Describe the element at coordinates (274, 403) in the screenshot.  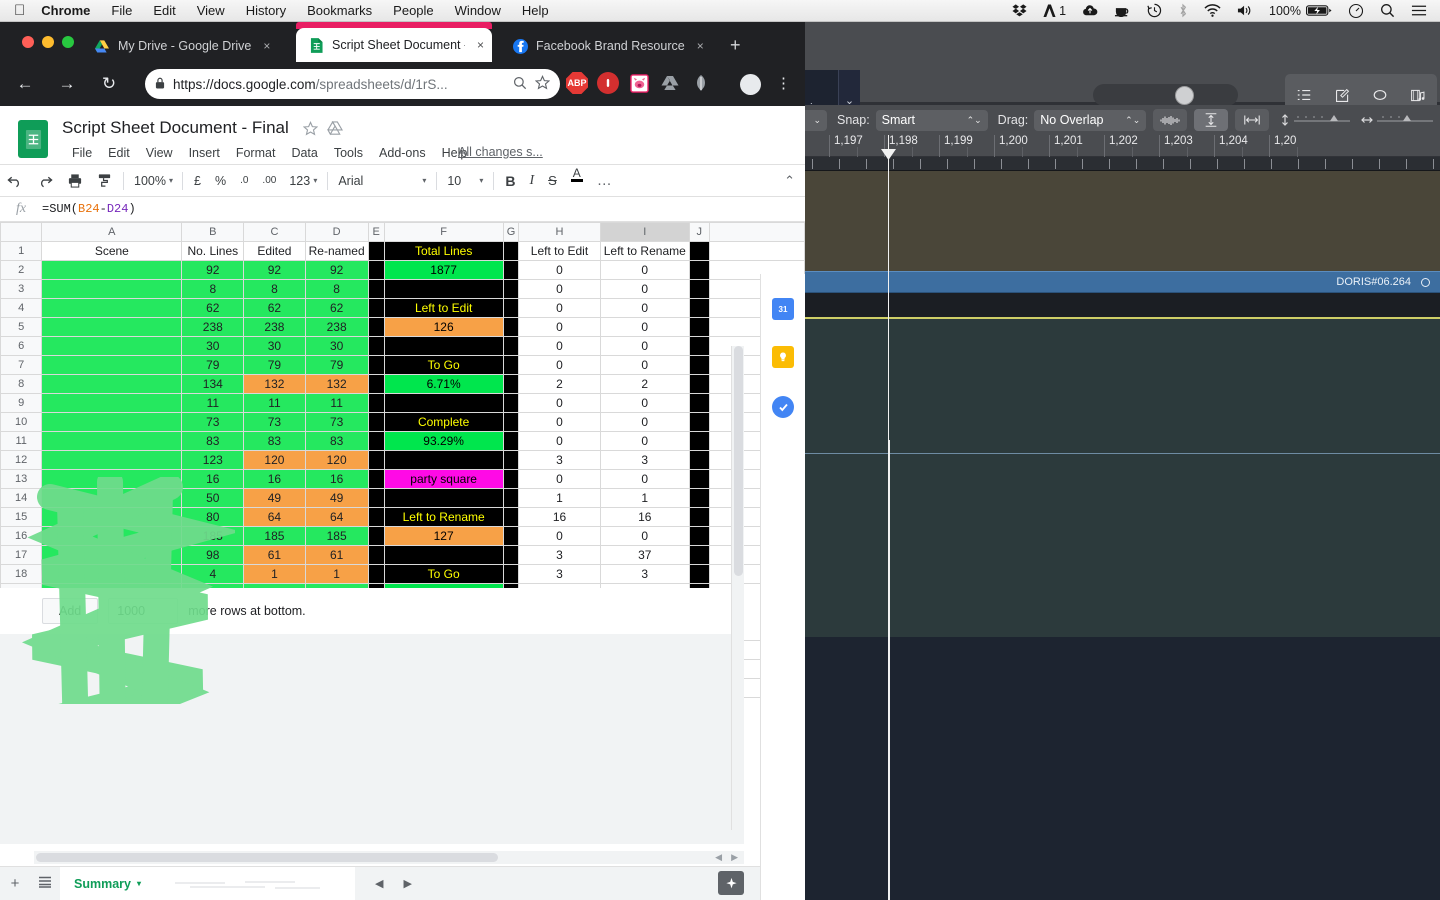
I see `cell-C9: 11` at that location.